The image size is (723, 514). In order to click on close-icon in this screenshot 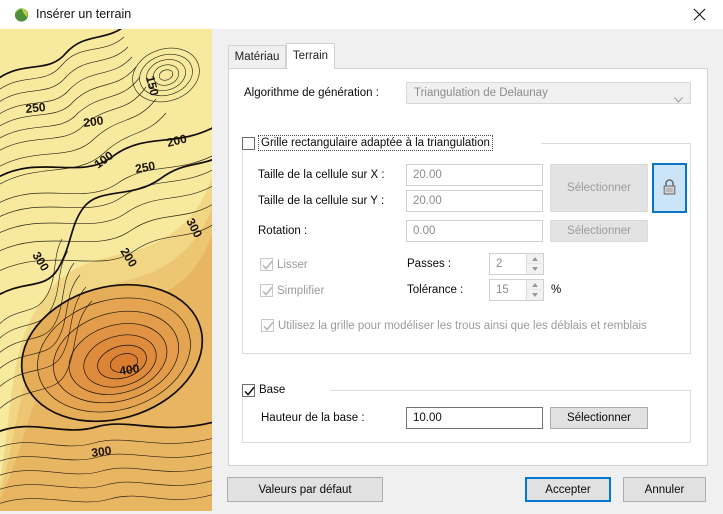, I will do `click(699, 14)`.